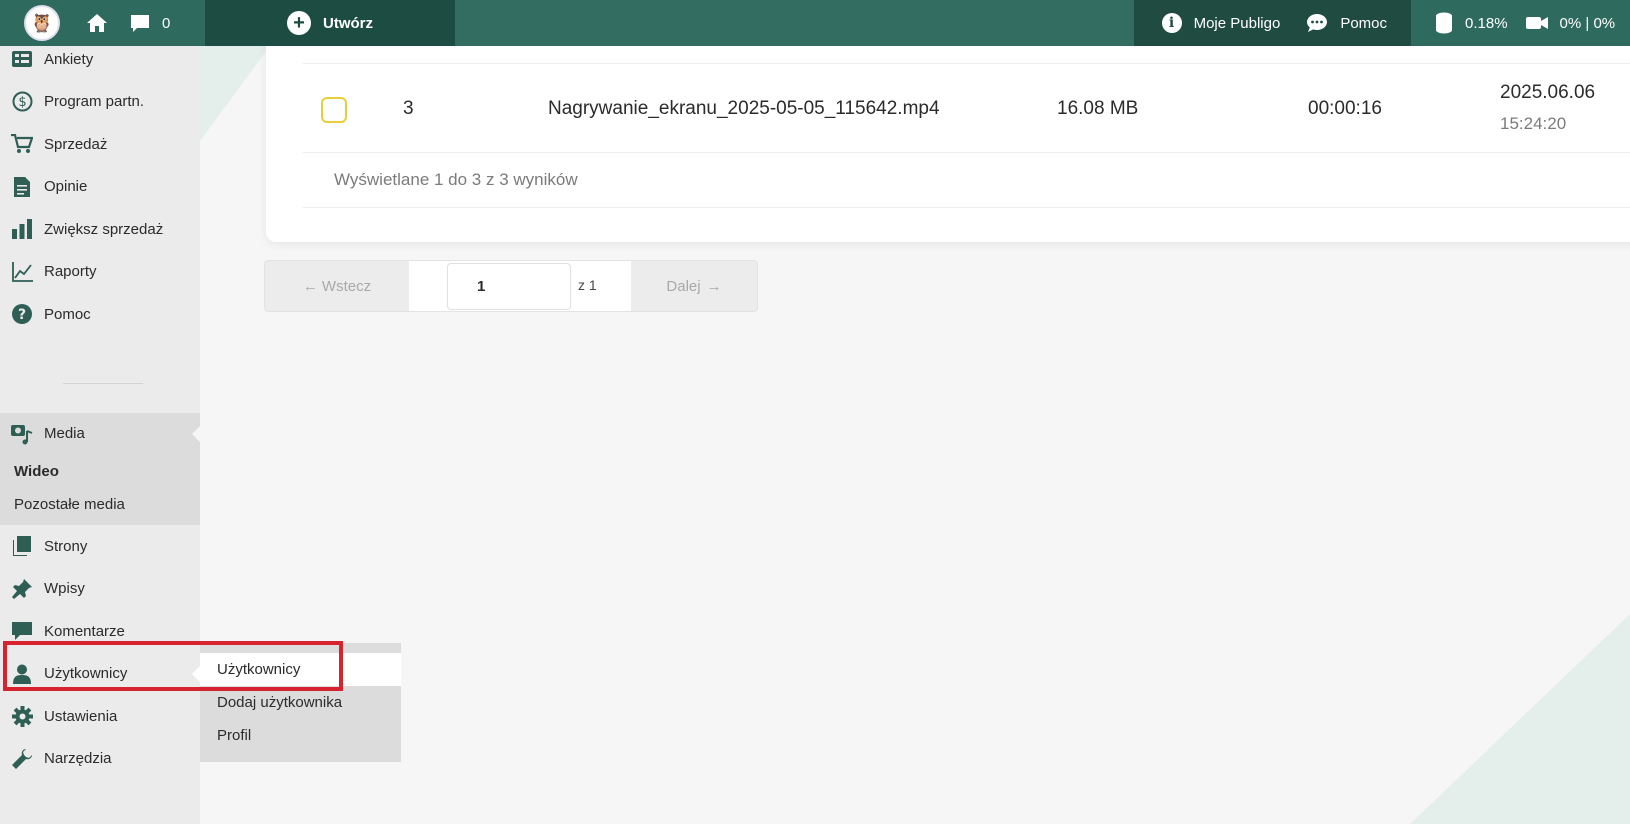 This screenshot has height=824, width=1630. Describe the element at coordinates (1345, 108) in the screenshot. I see `row-duration: 00:00:16` at that location.